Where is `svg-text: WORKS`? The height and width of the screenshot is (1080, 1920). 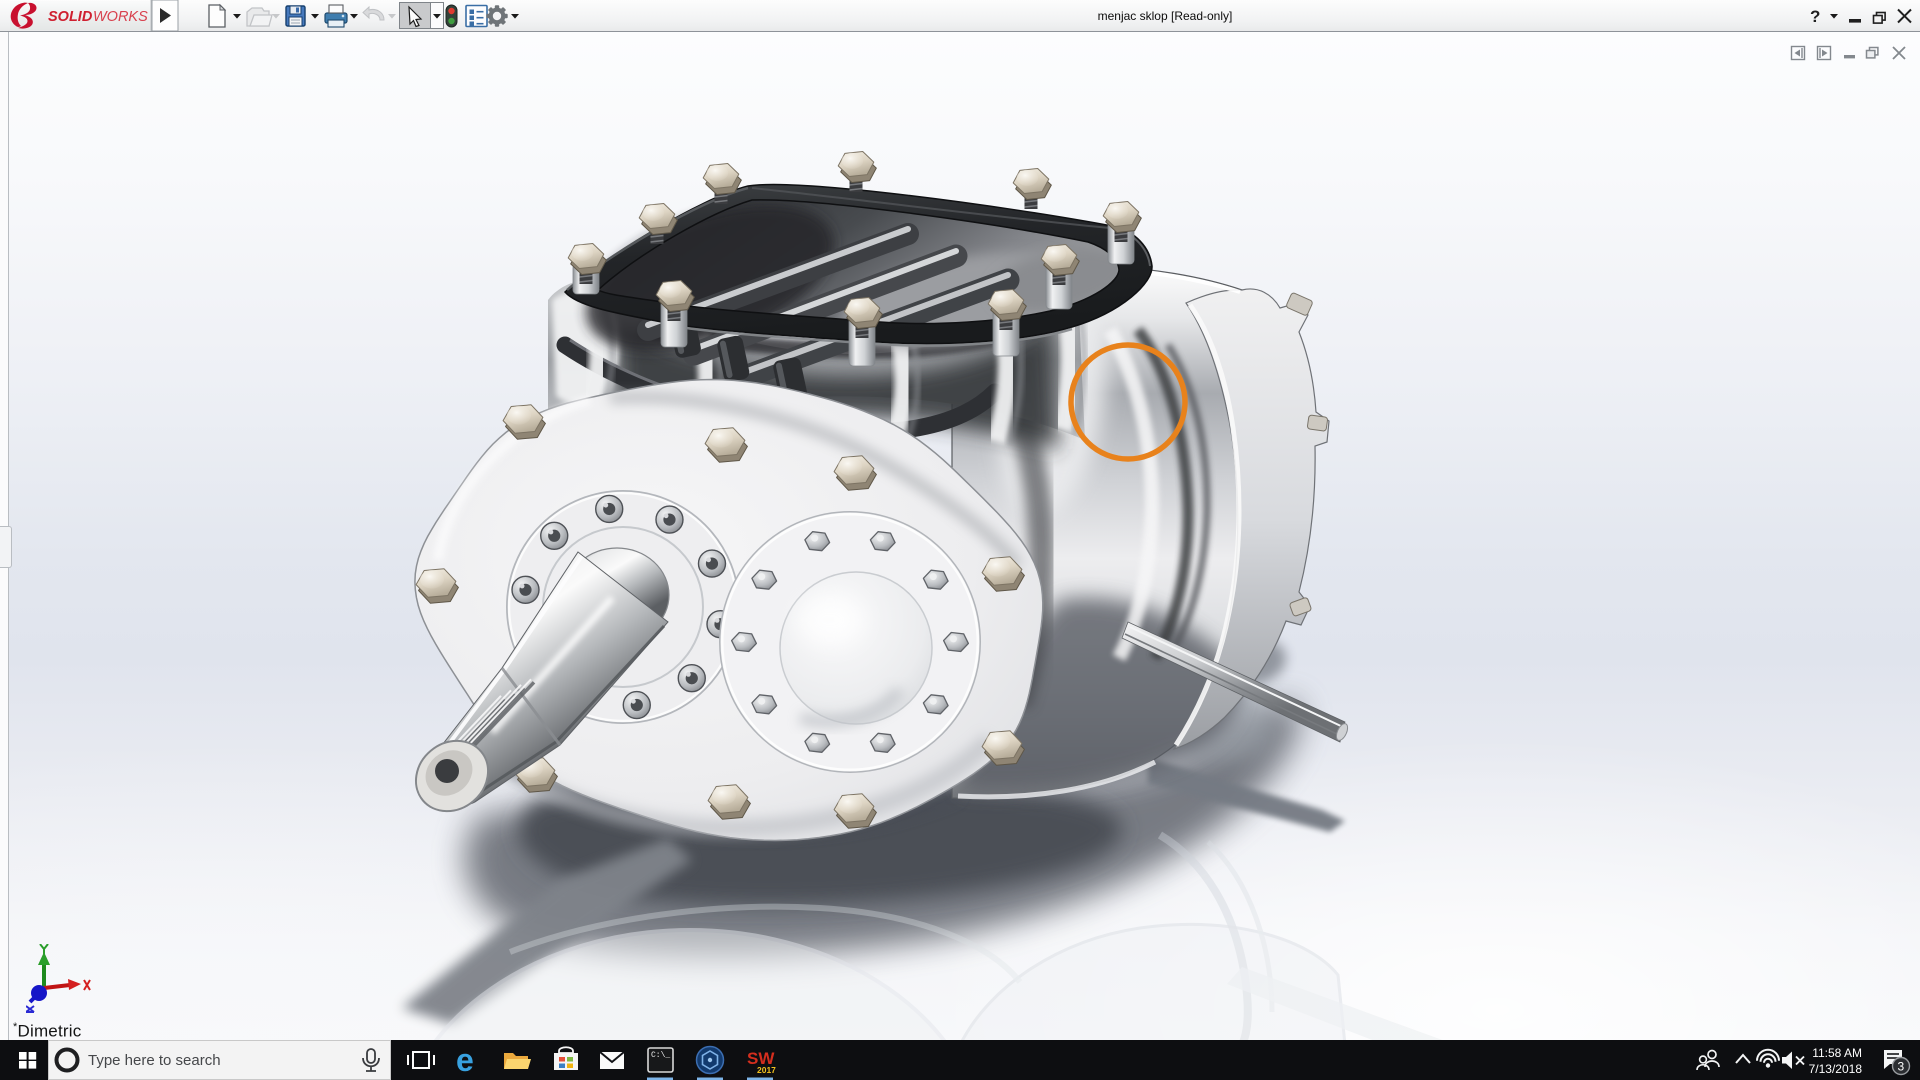
svg-text: WORKS is located at coordinates (120, 17).